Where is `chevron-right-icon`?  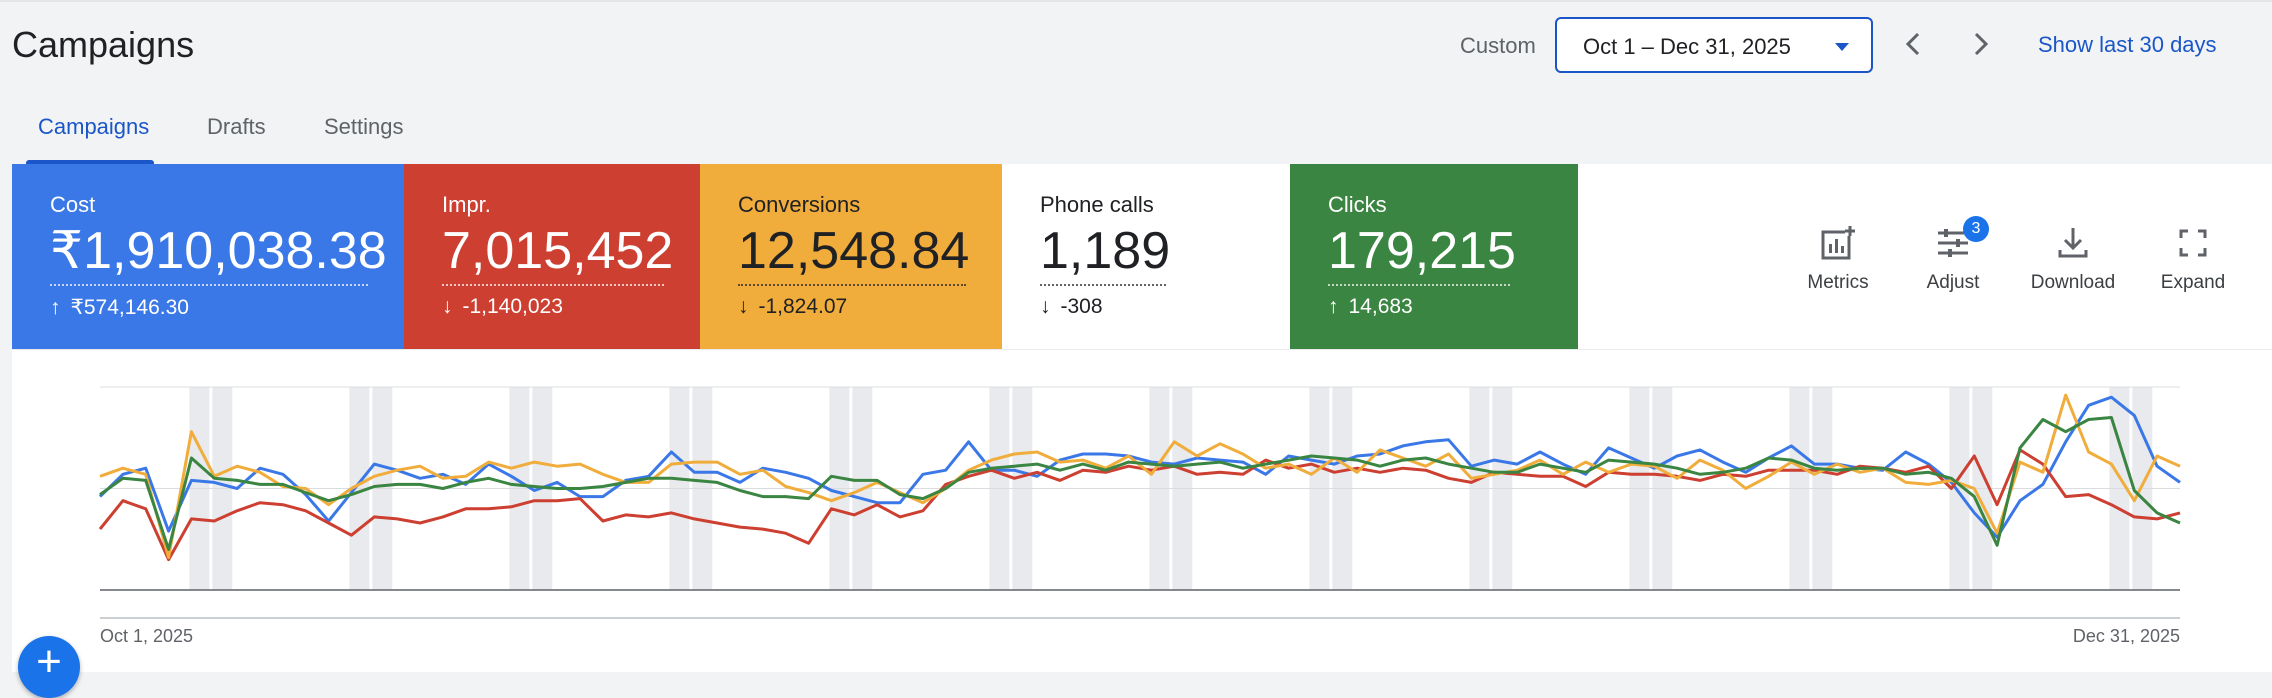
chevron-right-icon is located at coordinates (1981, 44).